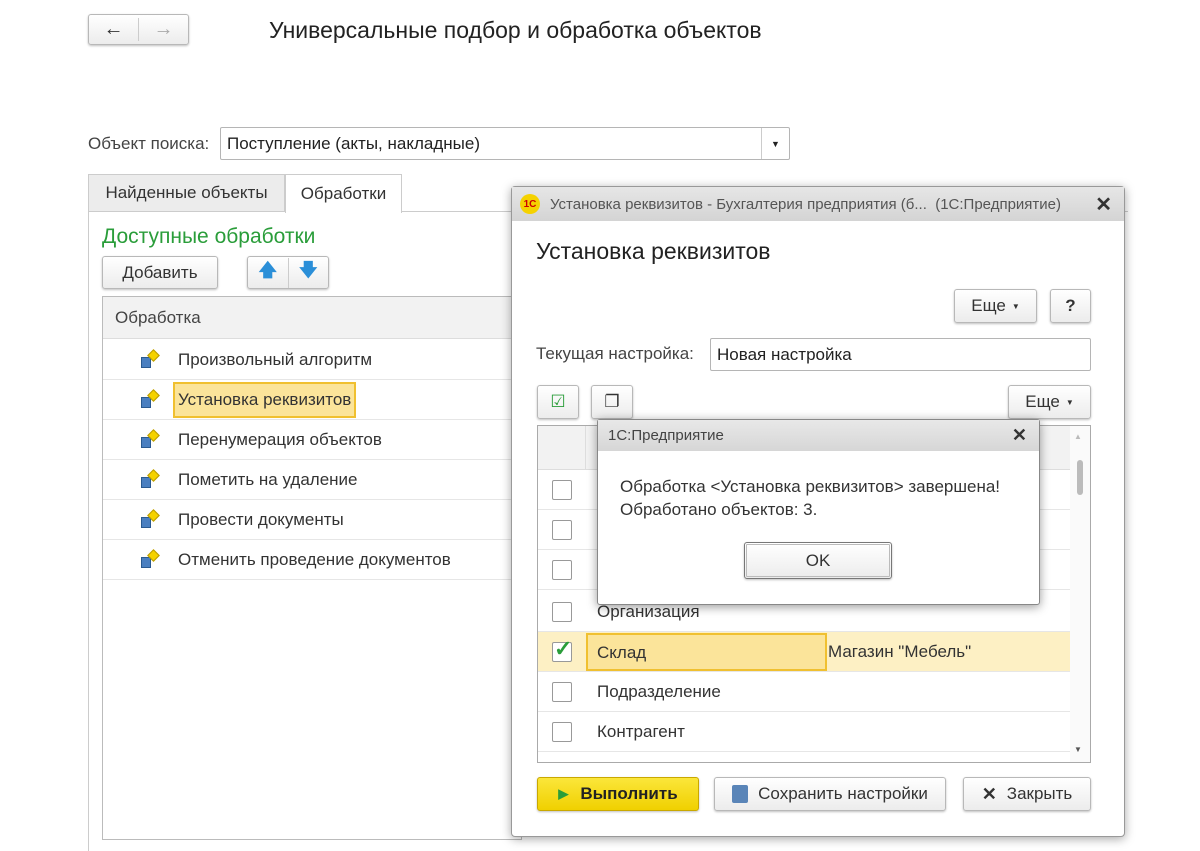  I want to click on processing-item: Произвольный алгоритм, so click(312, 360).